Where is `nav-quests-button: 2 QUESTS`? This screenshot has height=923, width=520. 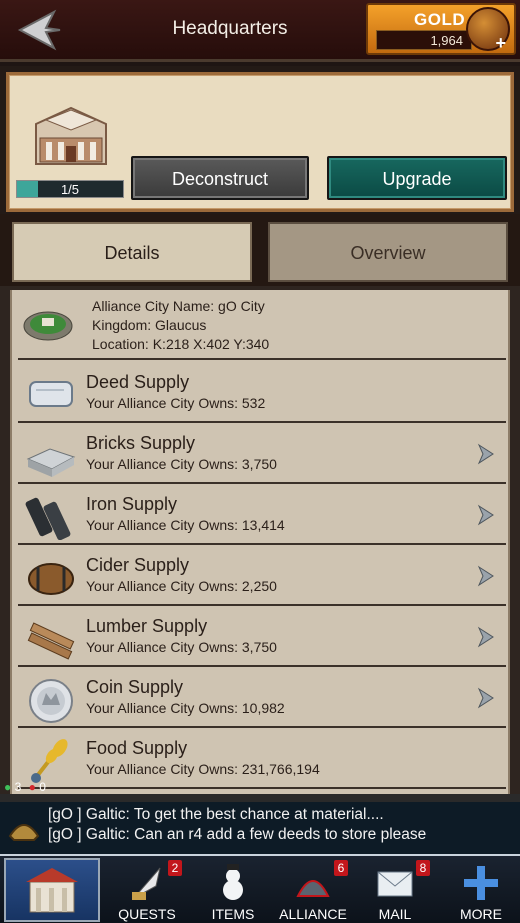 nav-quests-button: 2 QUESTS is located at coordinates (147, 890).